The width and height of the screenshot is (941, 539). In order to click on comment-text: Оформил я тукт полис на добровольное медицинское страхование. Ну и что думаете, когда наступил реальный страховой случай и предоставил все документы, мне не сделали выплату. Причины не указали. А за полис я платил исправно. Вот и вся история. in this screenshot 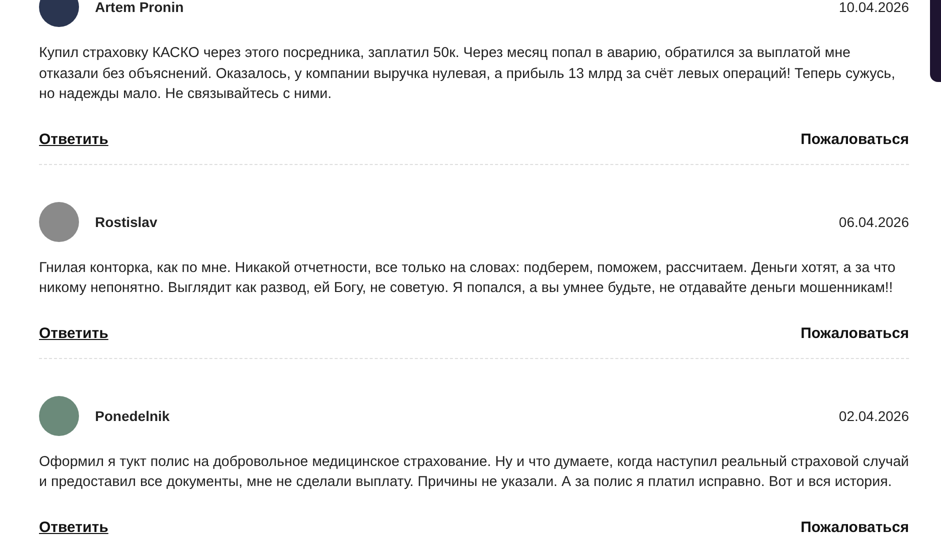, I will do `click(474, 472)`.